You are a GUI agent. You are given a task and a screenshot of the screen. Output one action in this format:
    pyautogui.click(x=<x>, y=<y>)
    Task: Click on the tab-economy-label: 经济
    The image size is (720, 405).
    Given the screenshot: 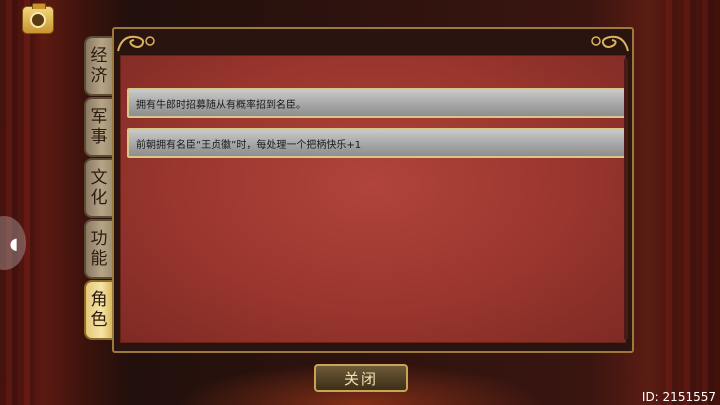 What is the action you would take?
    pyautogui.click(x=99, y=66)
    